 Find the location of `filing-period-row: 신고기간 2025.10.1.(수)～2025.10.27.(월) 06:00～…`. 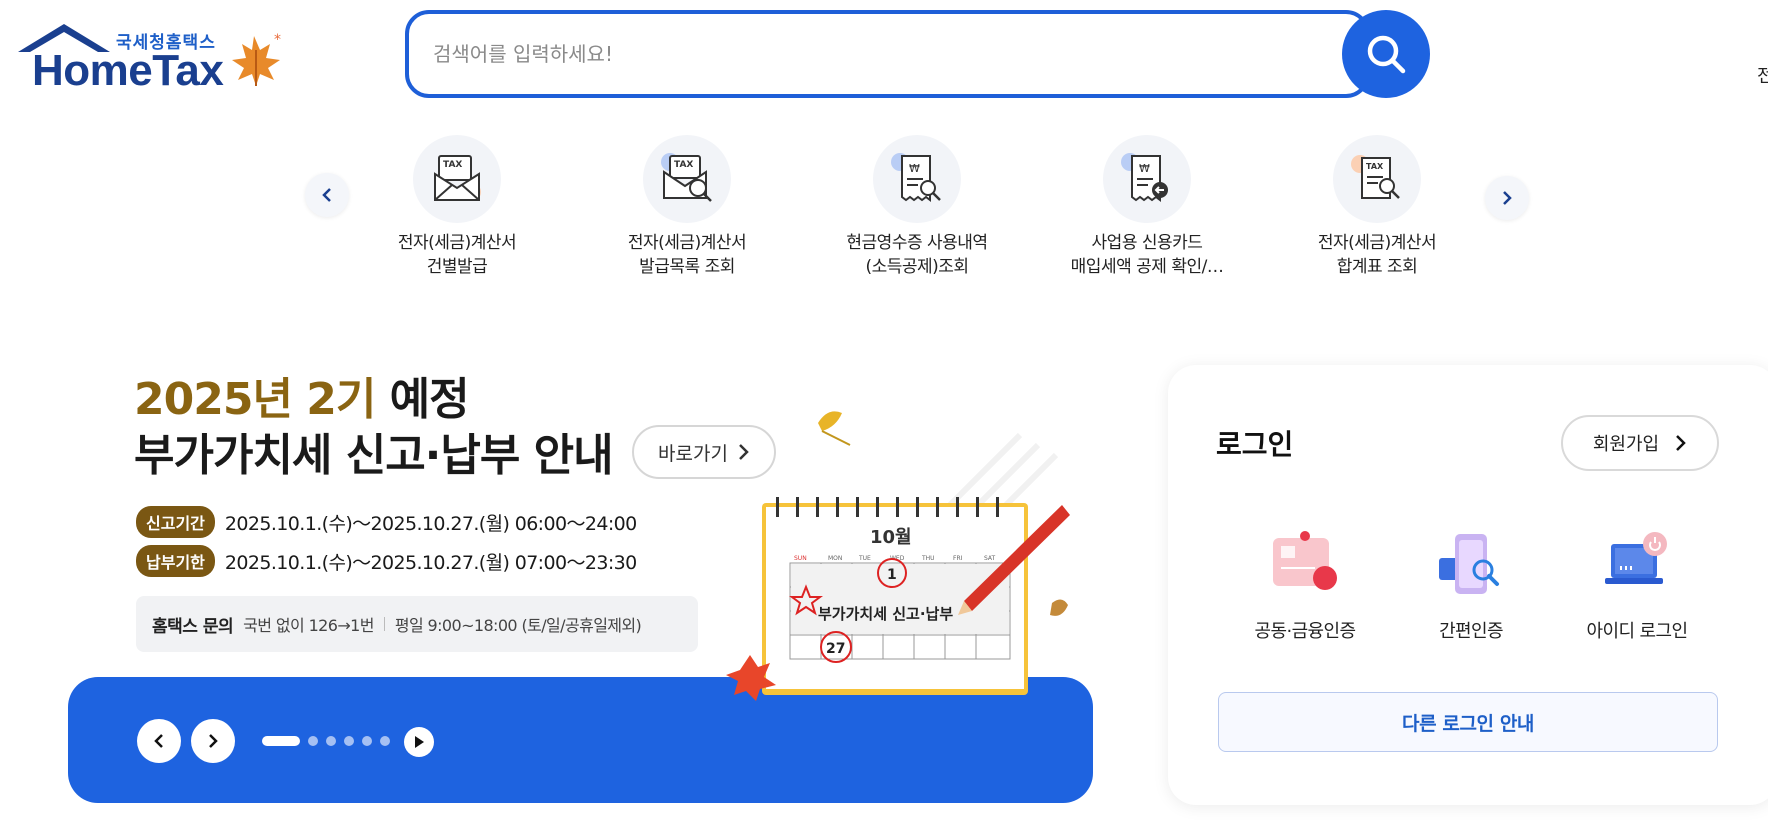

filing-period-row: 신고기간 2025.10.1.(수)～2025.10.27.(월) 06:00～… is located at coordinates (386, 522).